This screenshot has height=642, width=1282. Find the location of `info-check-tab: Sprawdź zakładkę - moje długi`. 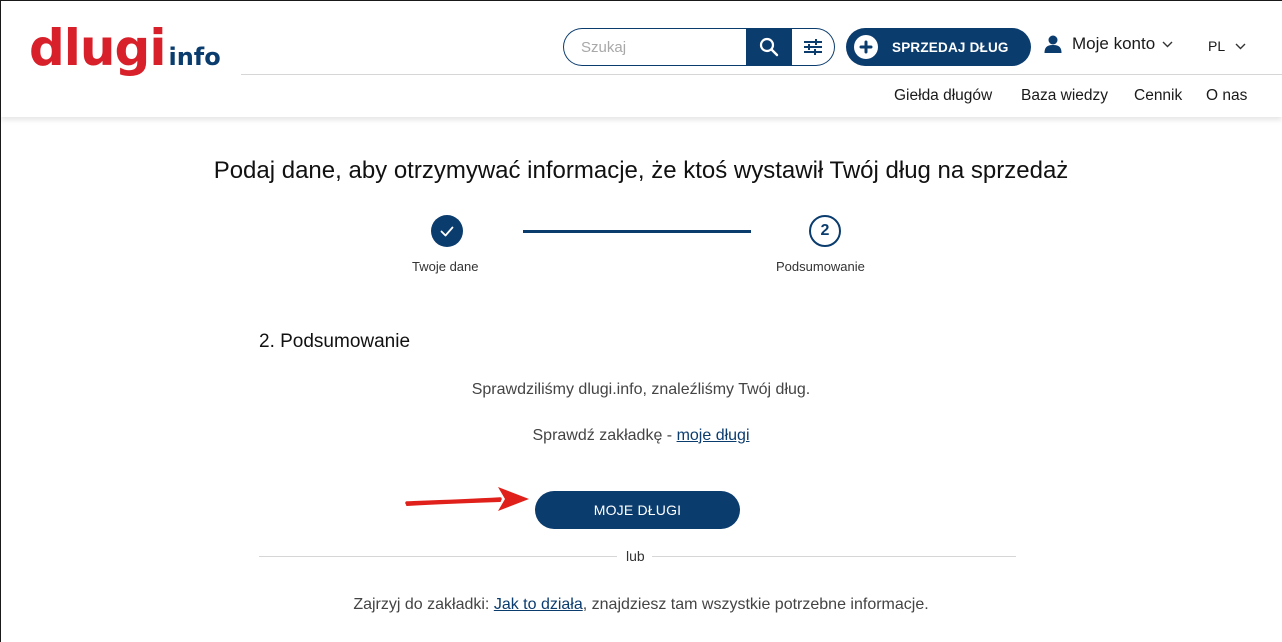

info-check-tab: Sprawdź zakładkę - moje długi is located at coordinates (641, 436).